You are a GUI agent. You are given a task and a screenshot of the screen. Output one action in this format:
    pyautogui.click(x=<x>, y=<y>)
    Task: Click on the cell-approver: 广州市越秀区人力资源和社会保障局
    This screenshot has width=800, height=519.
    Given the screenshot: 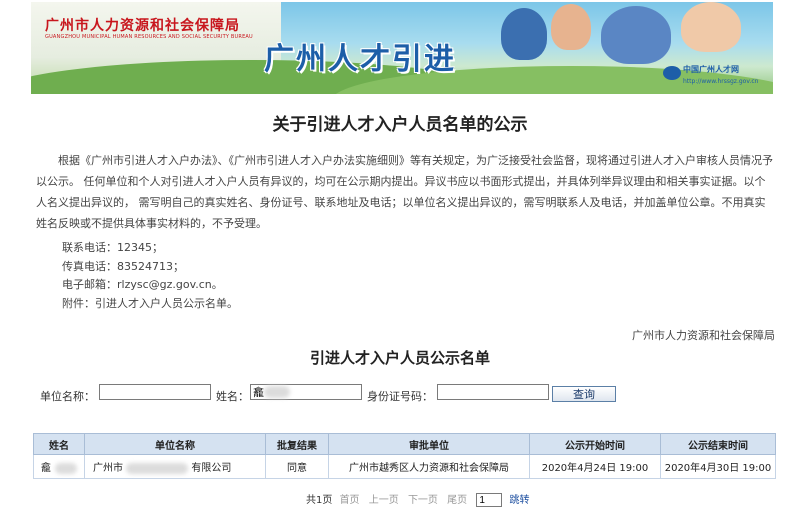 What is the action you would take?
    pyautogui.click(x=429, y=466)
    